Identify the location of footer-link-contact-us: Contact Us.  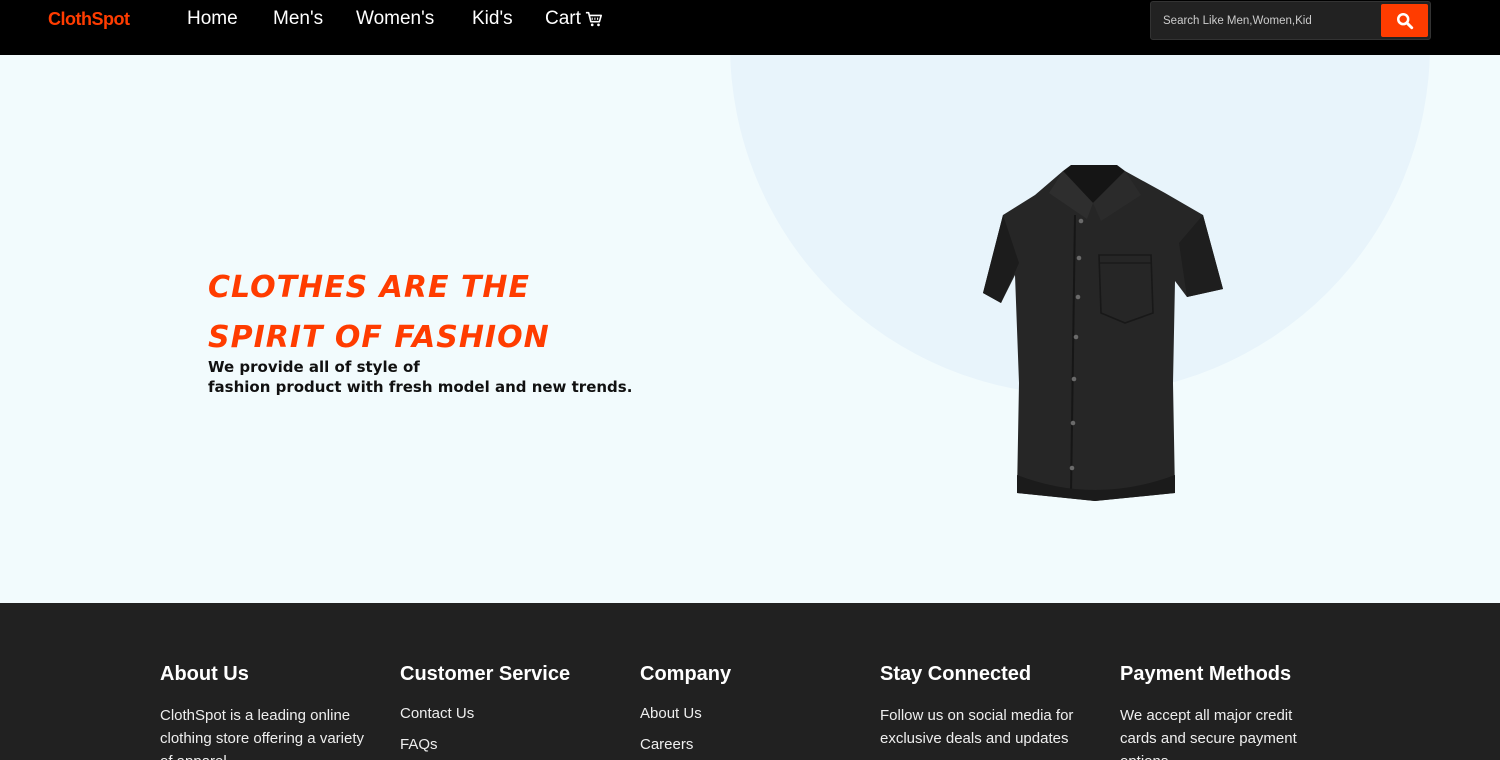
(505, 713).